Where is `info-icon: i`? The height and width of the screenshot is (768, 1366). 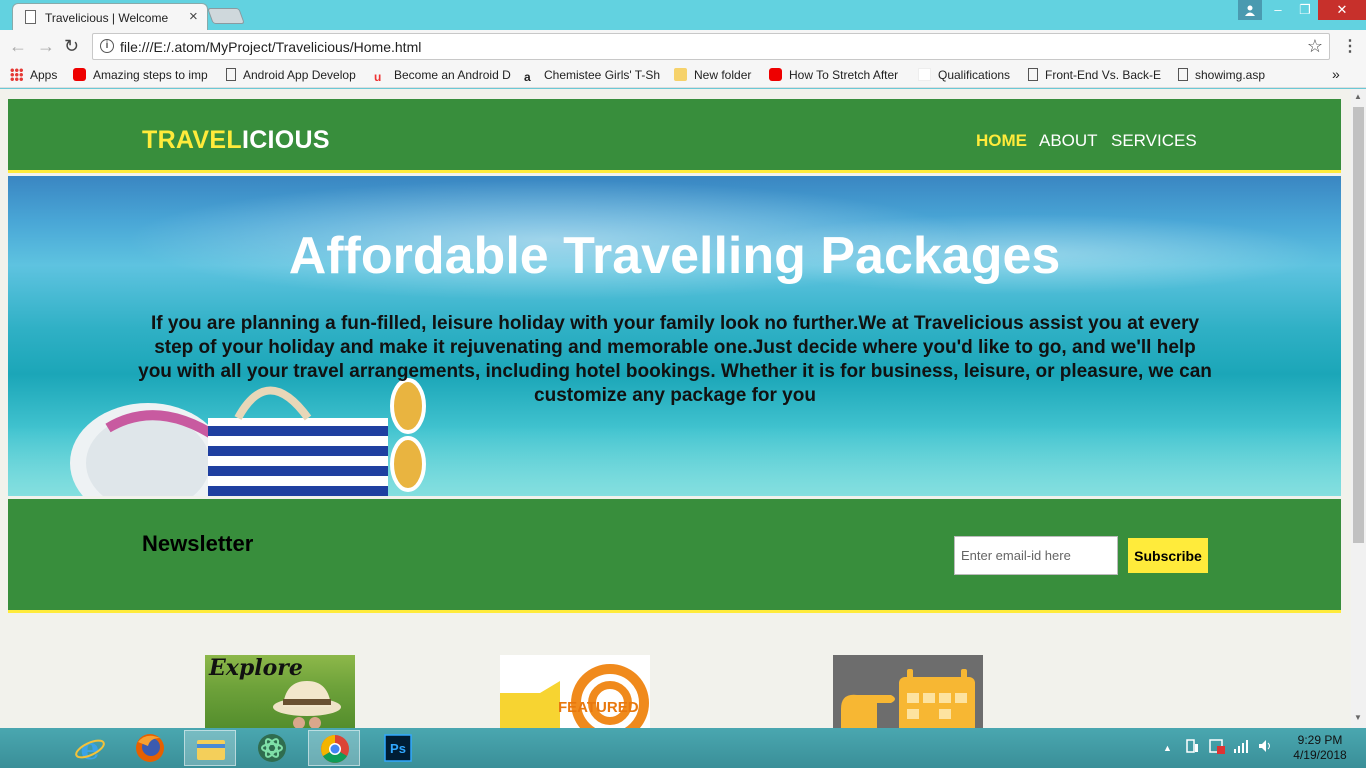 info-icon: i is located at coordinates (107, 46).